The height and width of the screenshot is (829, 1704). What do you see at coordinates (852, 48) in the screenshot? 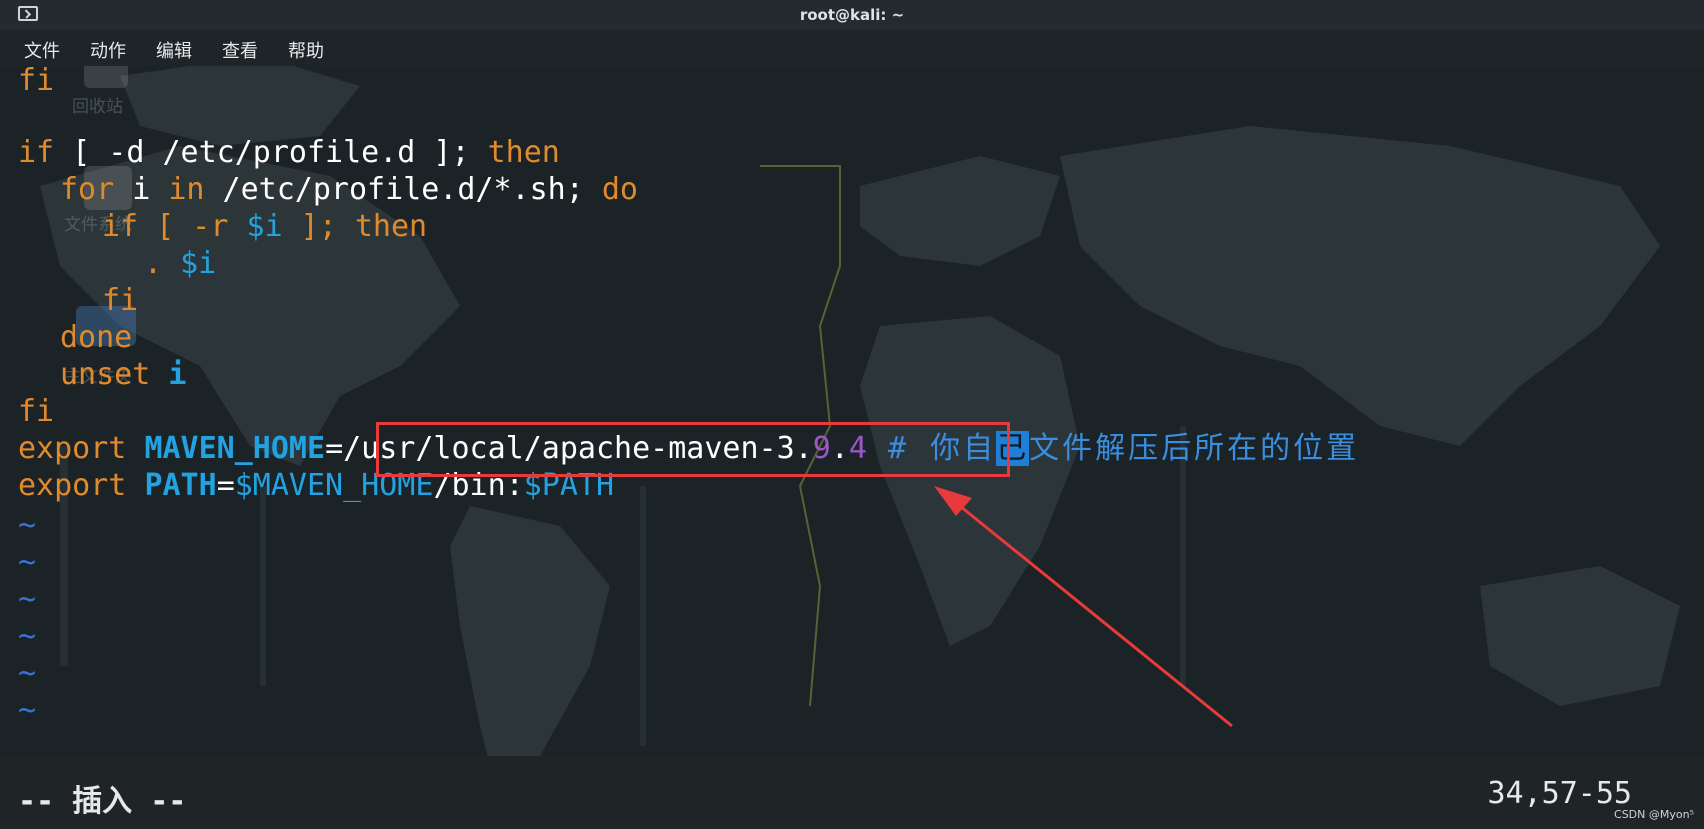
I see `menu-bar: 文件 动作 编辑 查看 帮助` at bounding box center [852, 48].